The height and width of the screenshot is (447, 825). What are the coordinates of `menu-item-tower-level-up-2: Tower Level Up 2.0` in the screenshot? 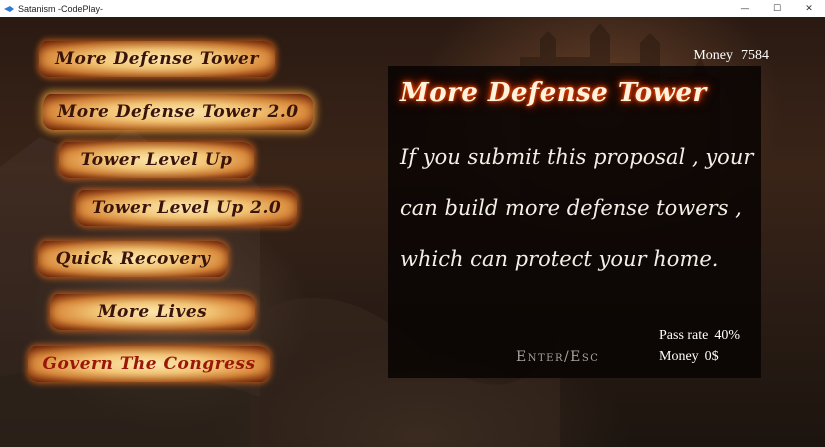 It's located at (186, 208).